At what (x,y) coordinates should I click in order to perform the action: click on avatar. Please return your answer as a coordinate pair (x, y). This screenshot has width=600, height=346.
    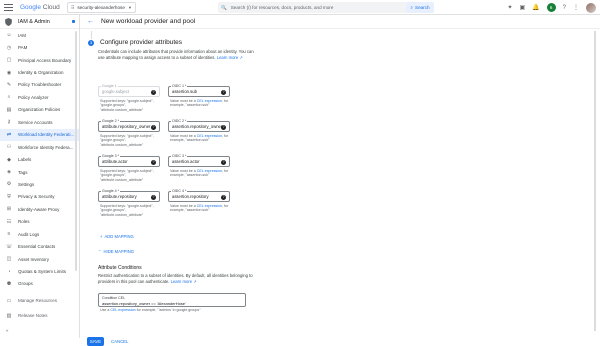
    Looking at the image, I should click on (591, 7).